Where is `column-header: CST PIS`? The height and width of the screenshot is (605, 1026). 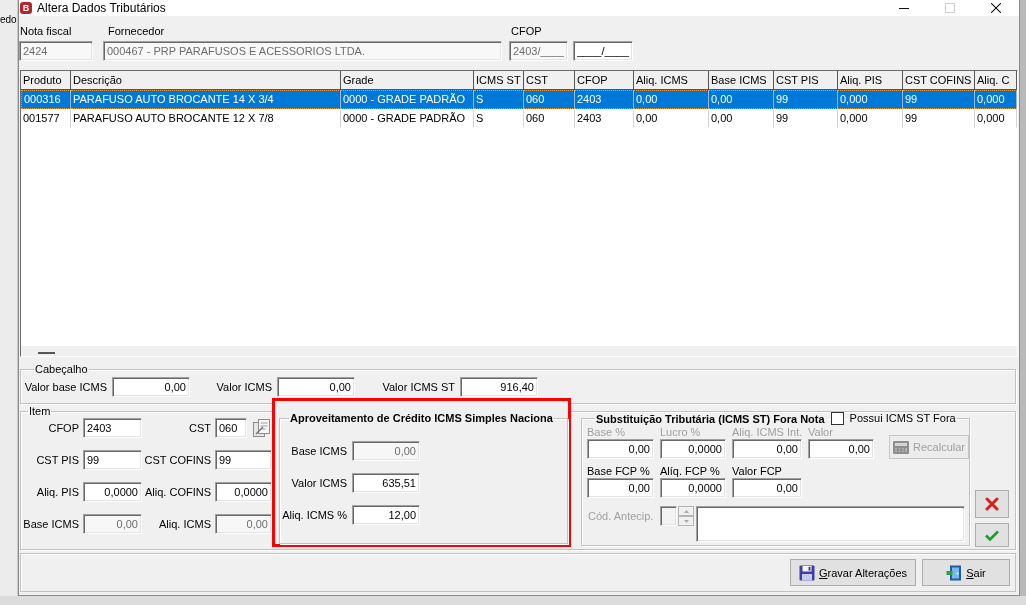 column-header: CST PIS is located at coordinates (806, 80).